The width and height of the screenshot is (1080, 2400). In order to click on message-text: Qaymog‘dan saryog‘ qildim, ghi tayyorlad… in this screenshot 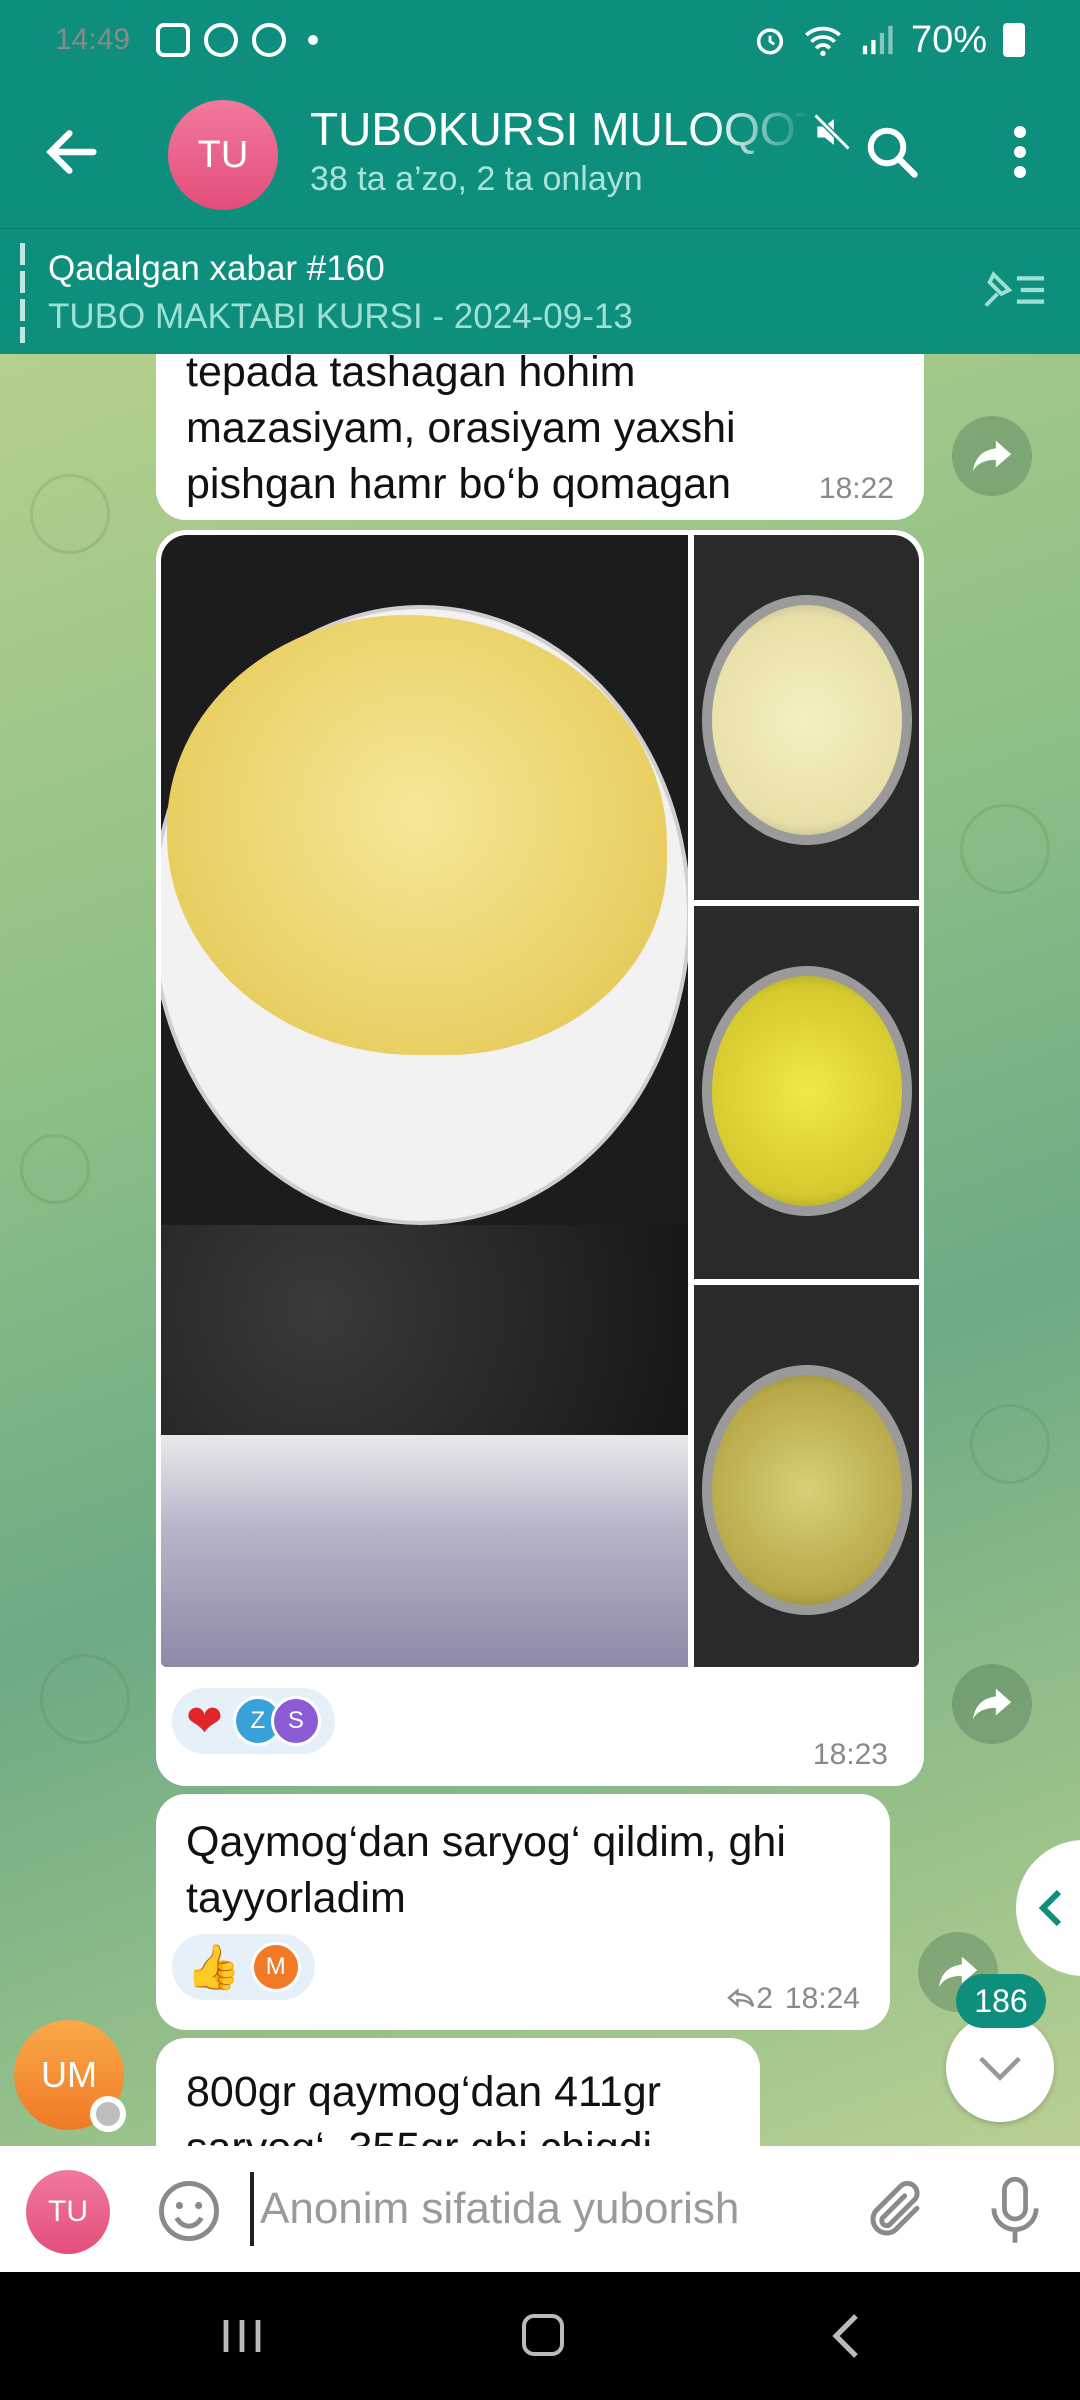, I will do `click(486, 1870)`.